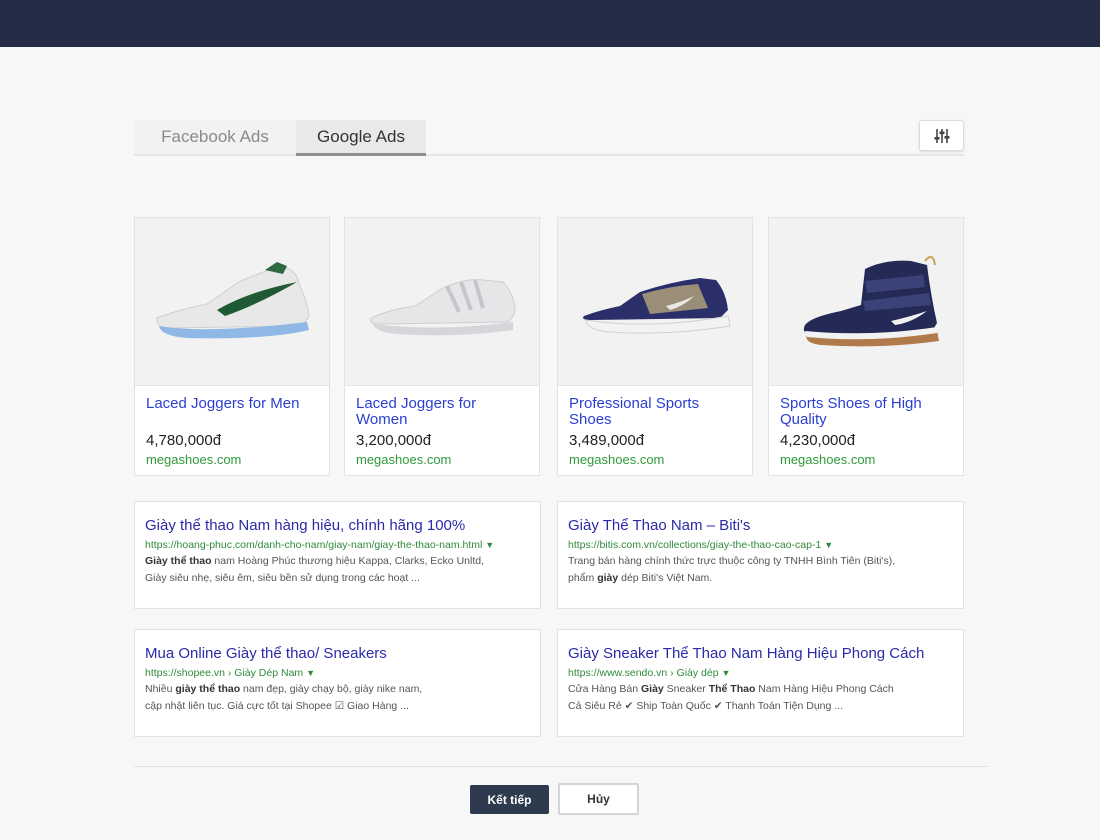 The width and height of the screenshot is (1100, 840). I want to click on product-price: 3,200,000đ, so click(394, 440).